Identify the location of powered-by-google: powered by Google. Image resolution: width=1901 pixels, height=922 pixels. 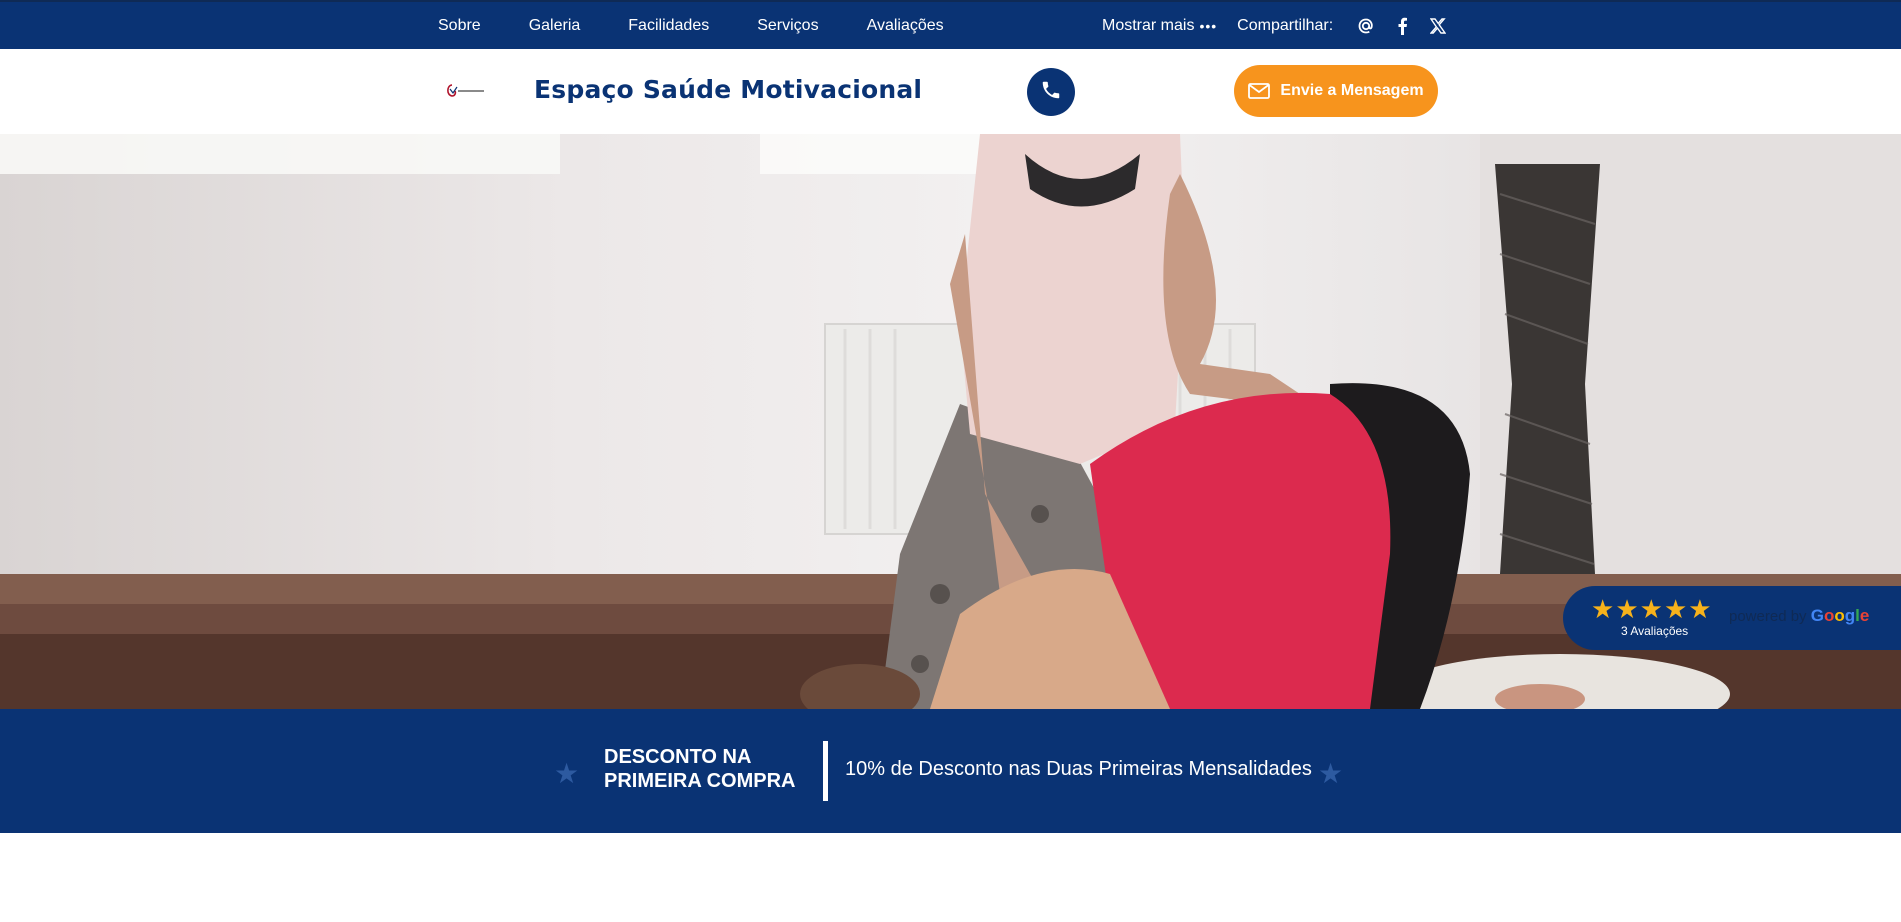
(1799, 616).